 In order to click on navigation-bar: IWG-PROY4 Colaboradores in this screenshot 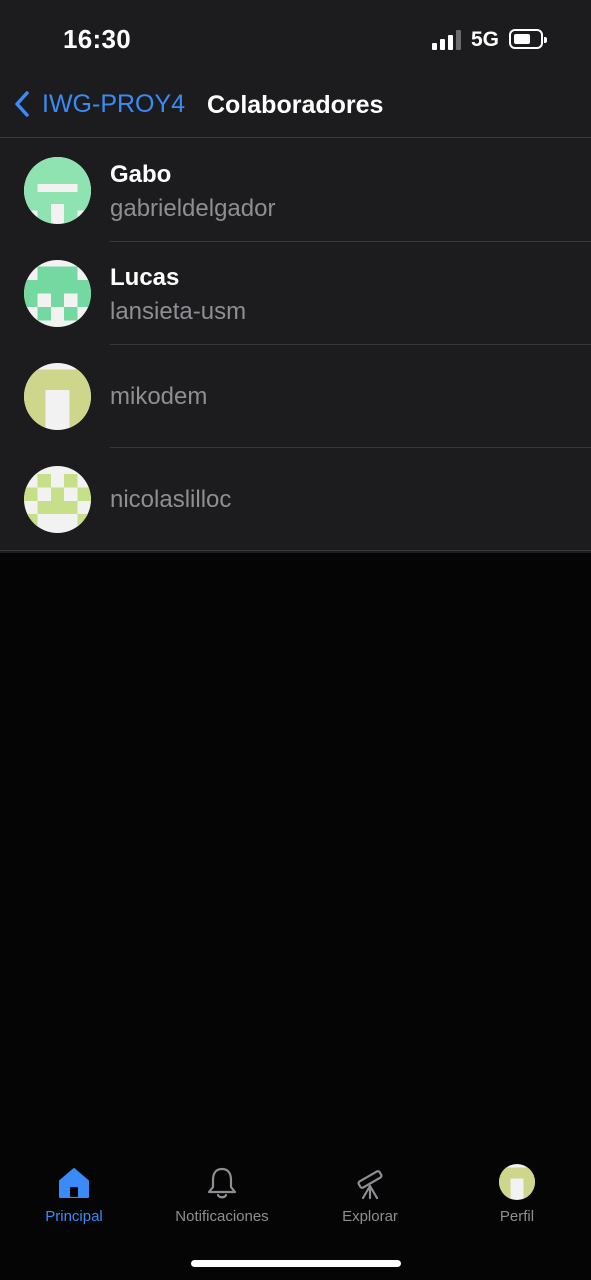, I will do `click(295, 107)`.